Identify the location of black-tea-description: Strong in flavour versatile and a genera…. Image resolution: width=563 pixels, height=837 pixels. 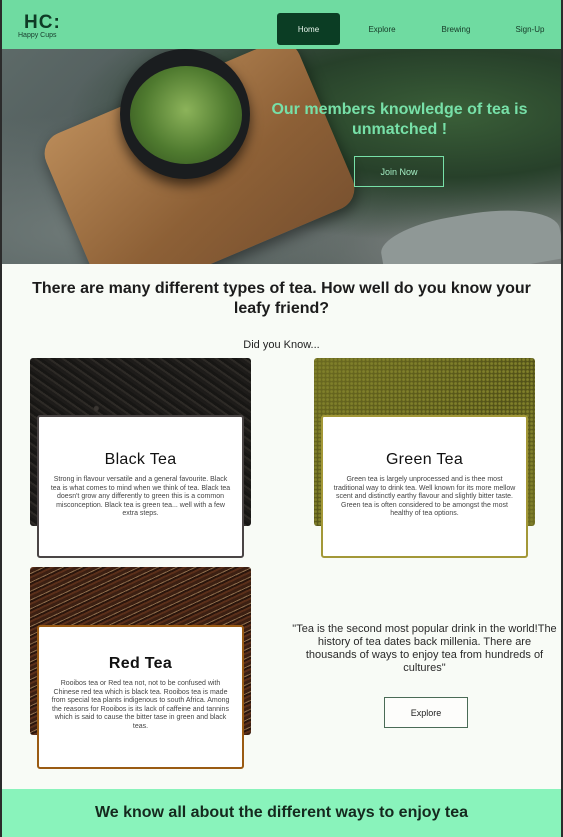
(140, 496).